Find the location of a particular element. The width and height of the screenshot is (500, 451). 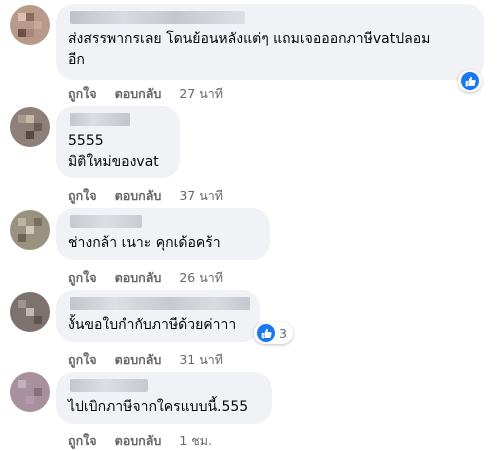

timestamp: 1 ชม. is located at coordinates (195, 441).